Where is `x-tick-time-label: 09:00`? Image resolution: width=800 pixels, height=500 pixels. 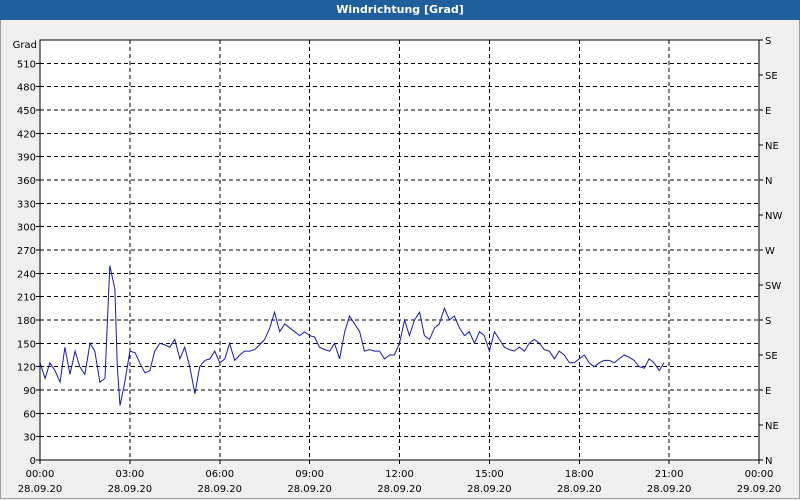
x-tick-time-label: 09:00 is located at coordinates (309, 474).